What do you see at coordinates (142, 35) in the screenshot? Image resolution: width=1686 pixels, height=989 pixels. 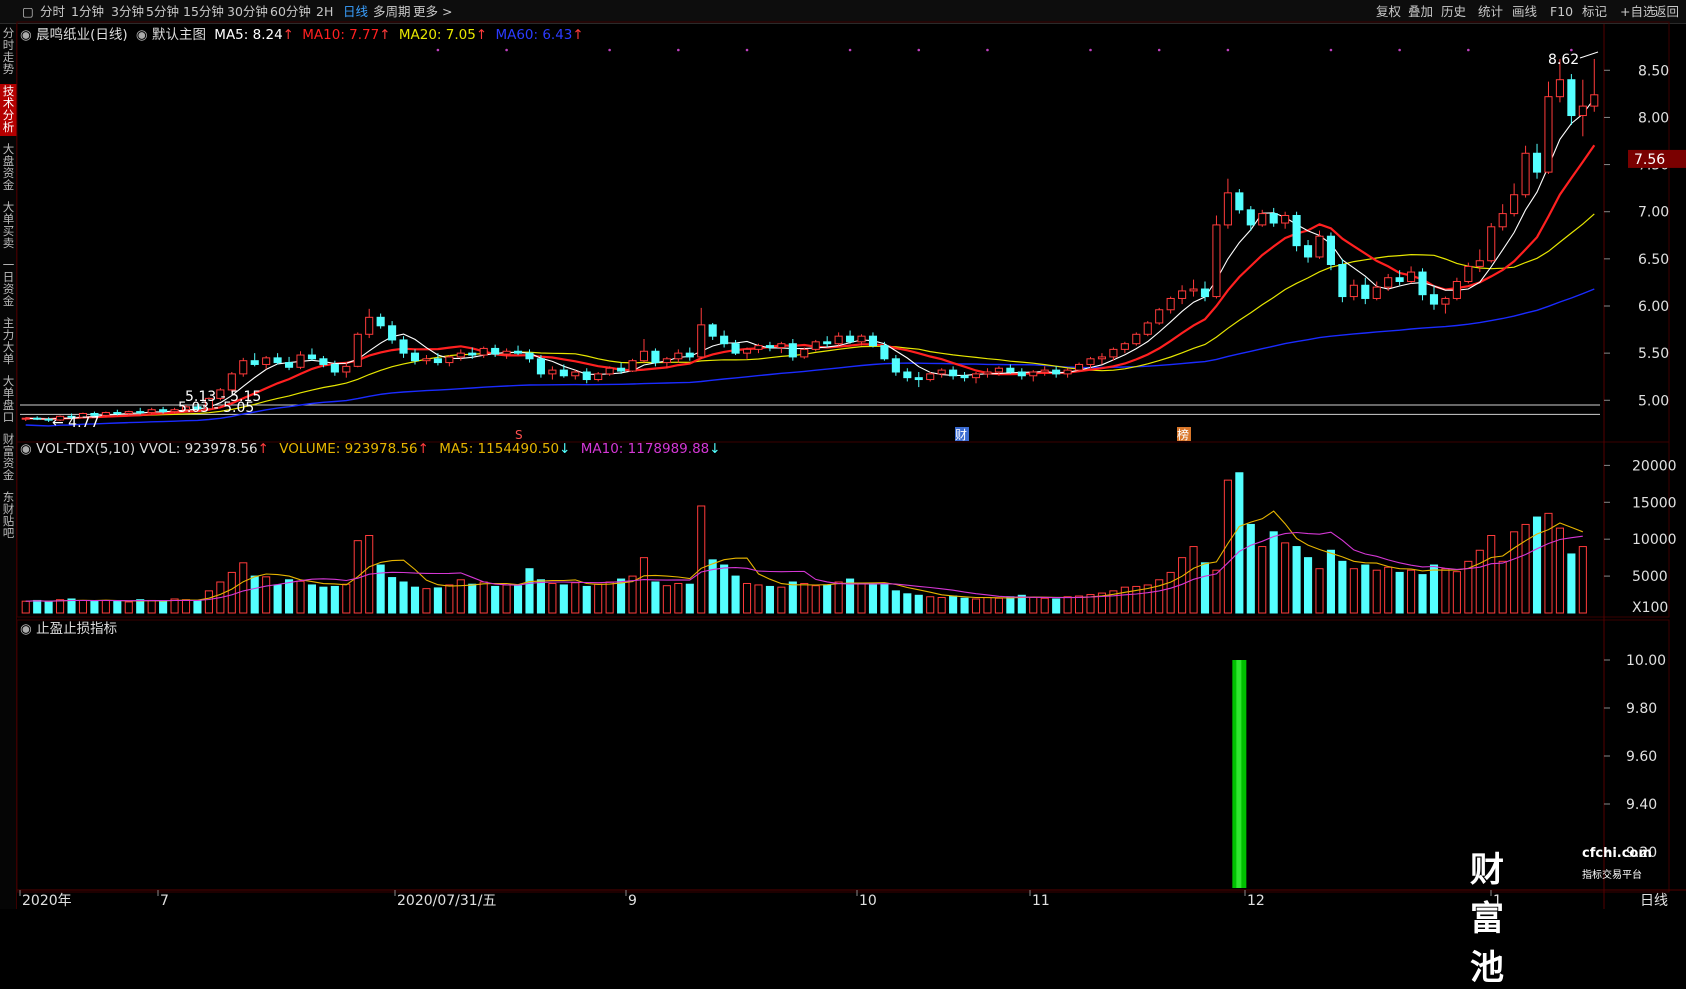 I see `chevron-down-icon: ◉` at bounding box center [142, 35].